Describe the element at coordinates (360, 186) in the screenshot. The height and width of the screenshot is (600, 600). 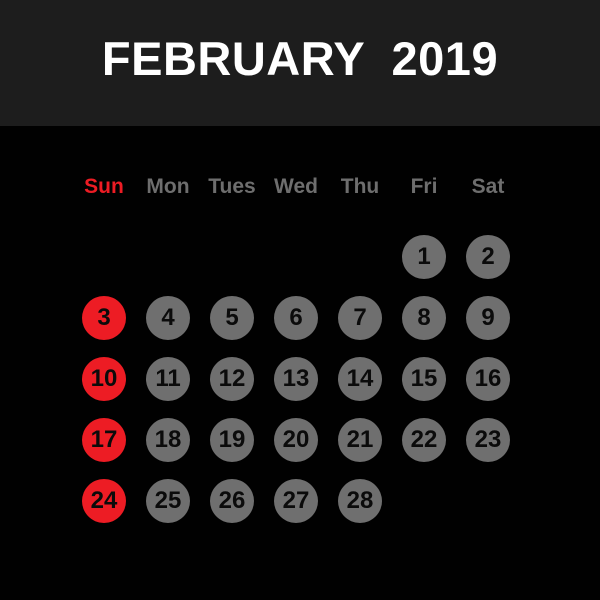
I see `weekday-header-thu: Thu` at that location.